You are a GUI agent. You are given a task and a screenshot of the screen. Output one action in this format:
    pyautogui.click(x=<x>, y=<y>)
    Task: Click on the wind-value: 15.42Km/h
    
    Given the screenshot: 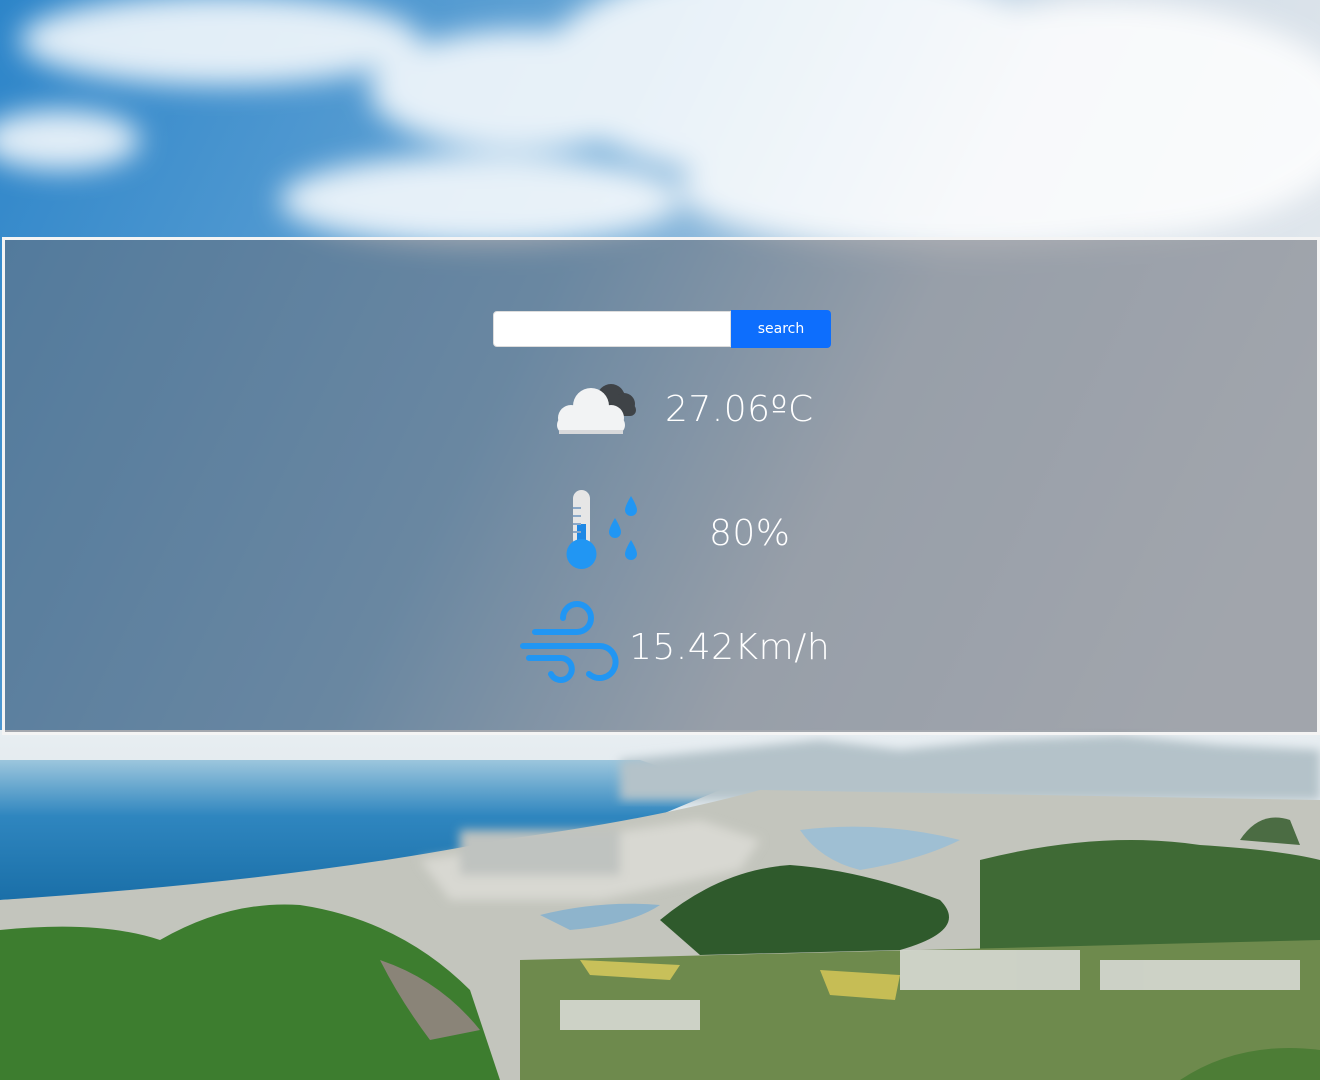 What is the action you would take?
    pyautogui.click(x=730, y=647)
    